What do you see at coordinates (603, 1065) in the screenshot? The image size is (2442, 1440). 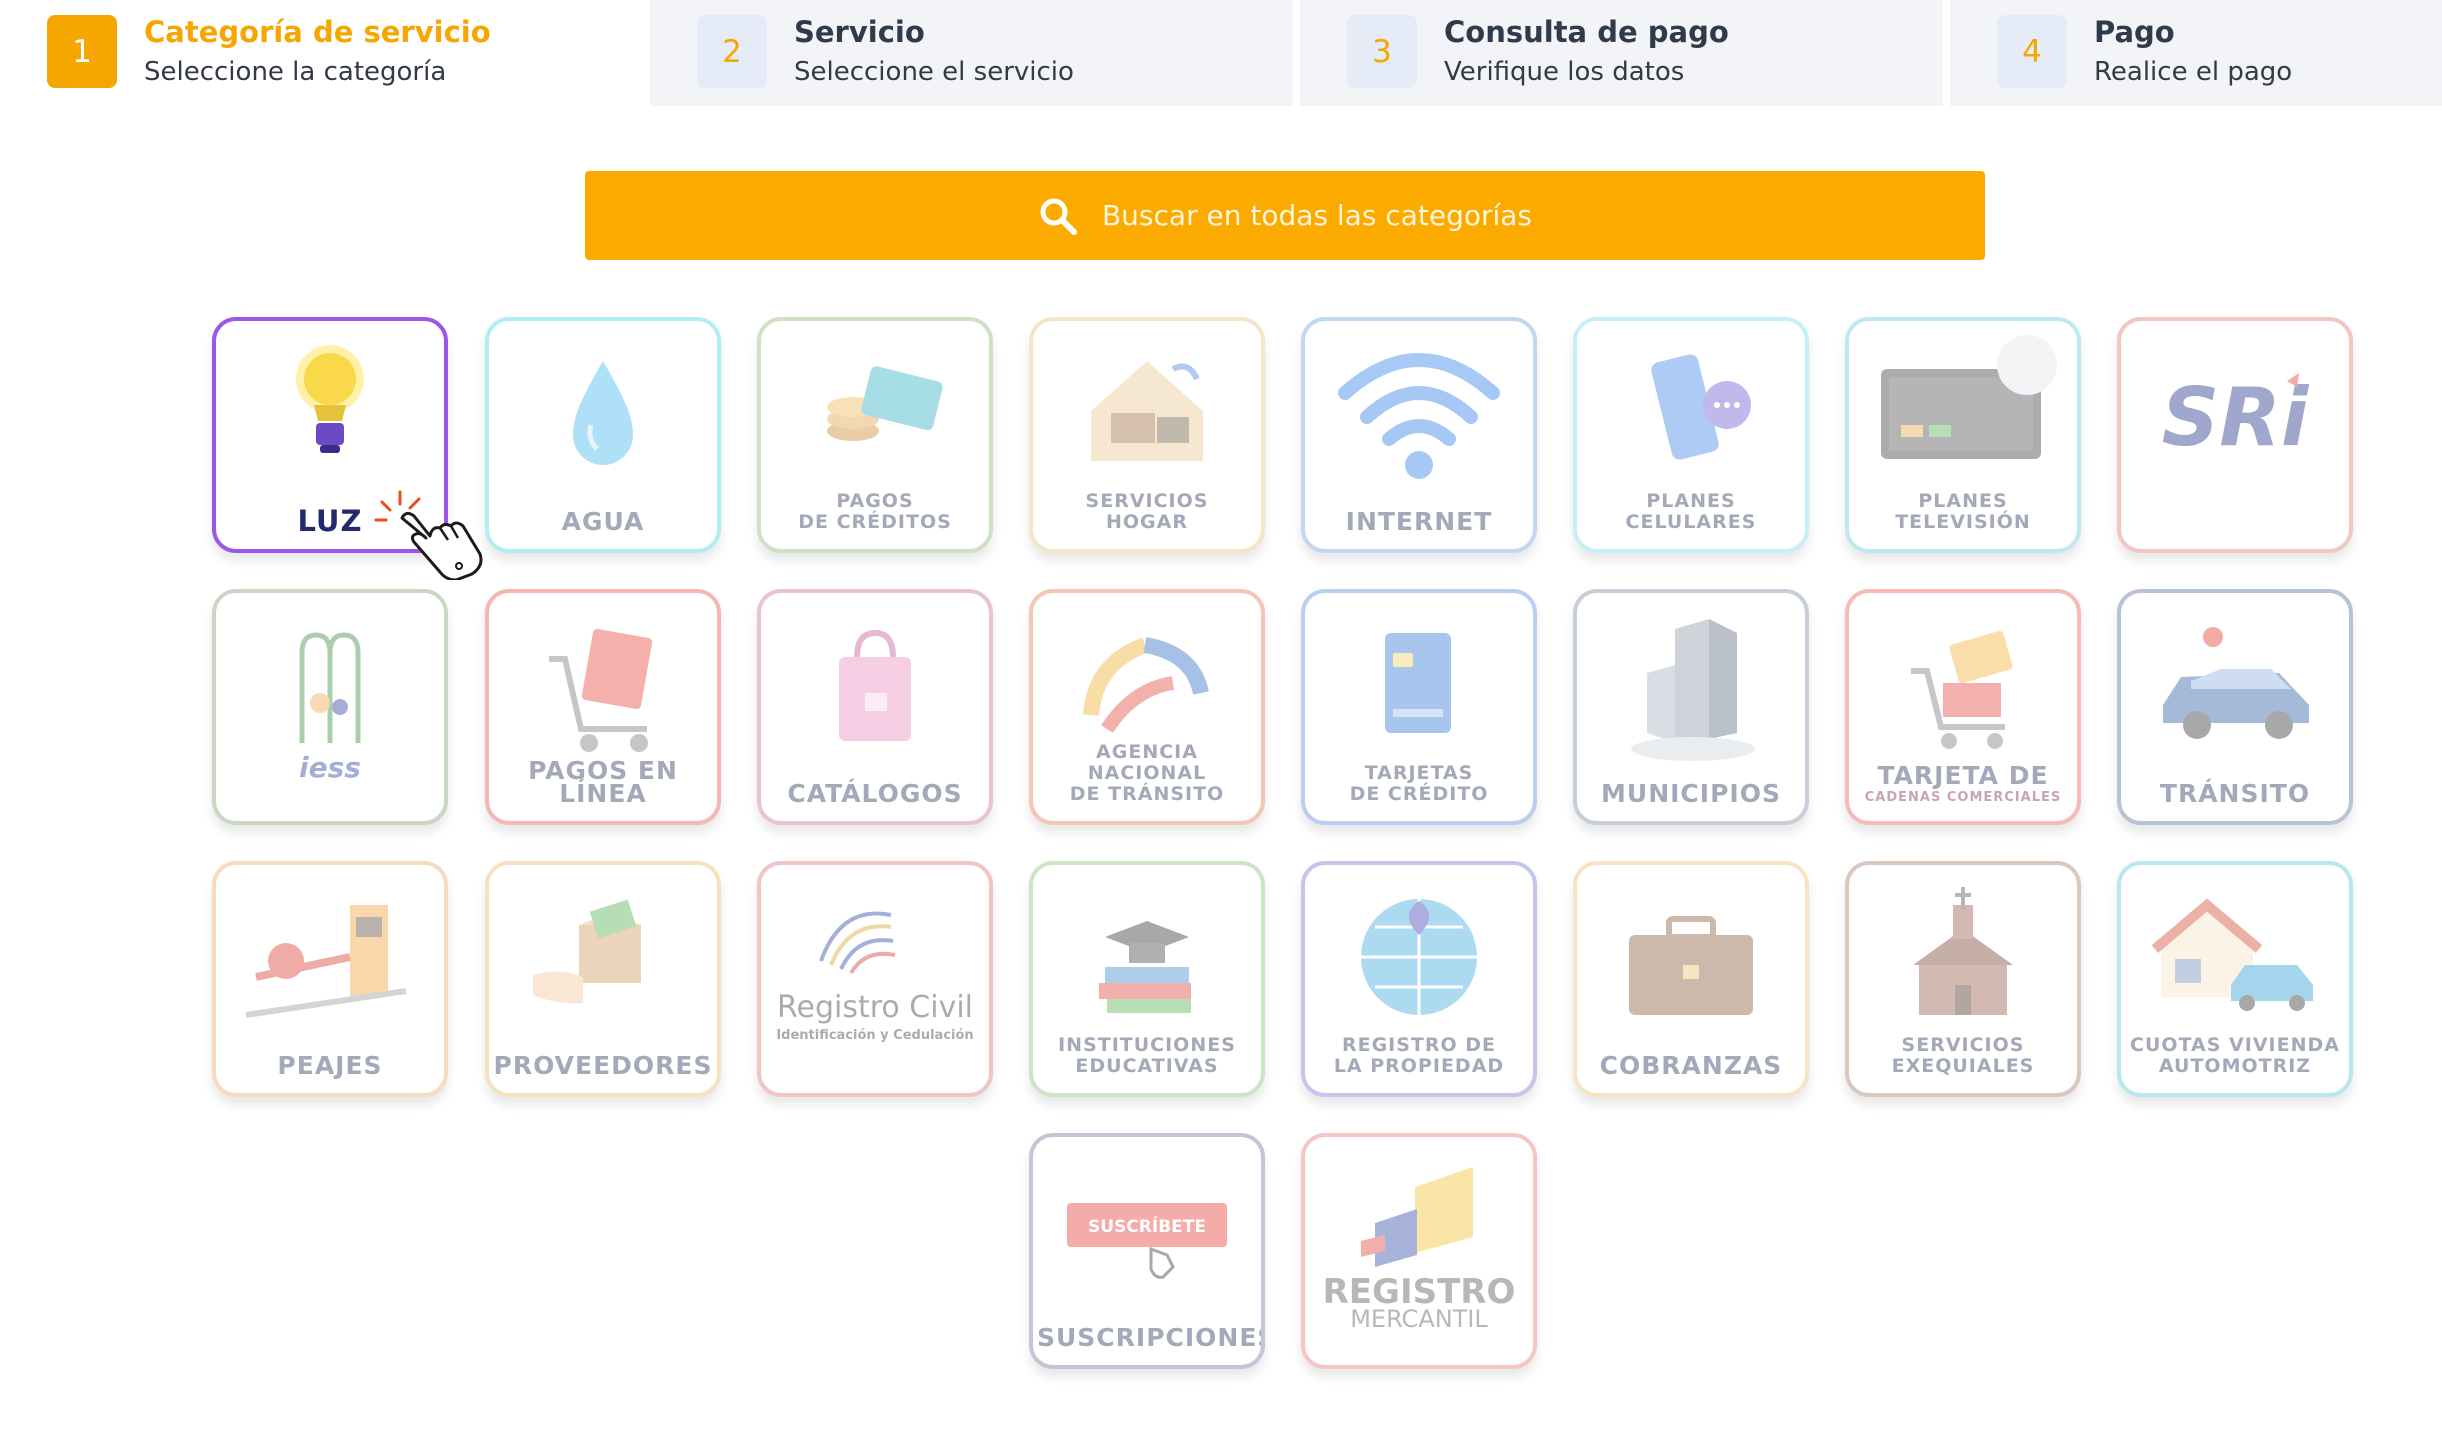 I see `category-label: PROVEEDORES` at bounding box center [603, 1065].